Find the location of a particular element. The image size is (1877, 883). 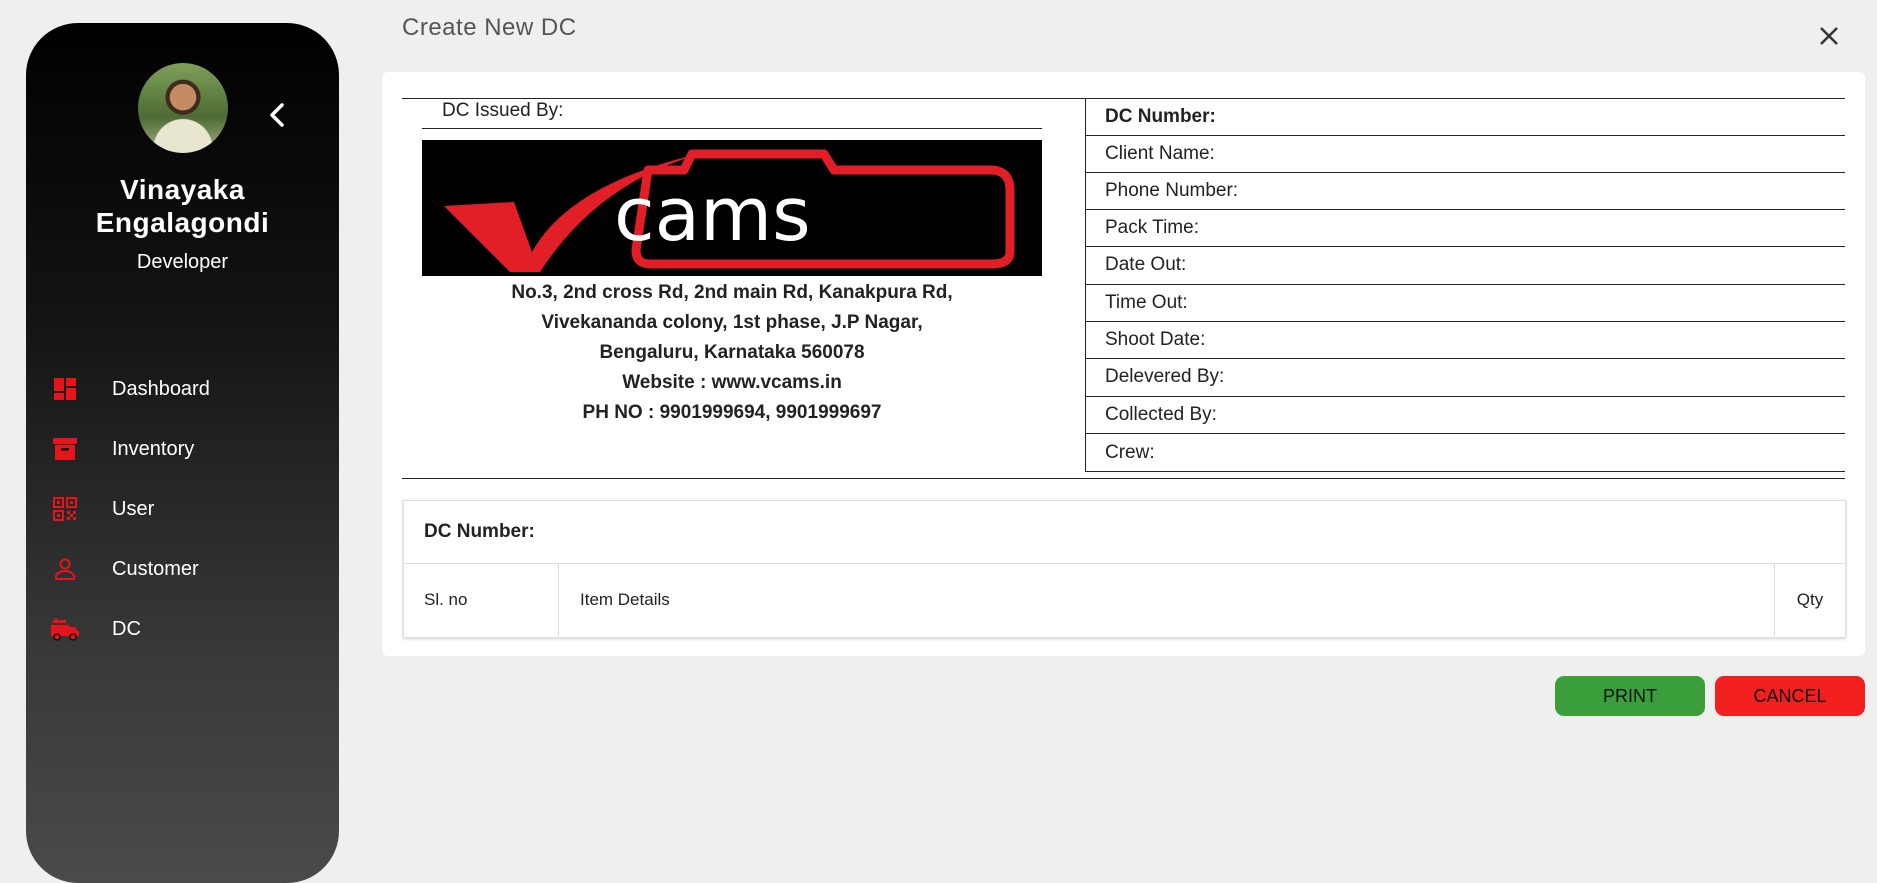

collapse-sidebar-button is located at coordinates (277, 115).